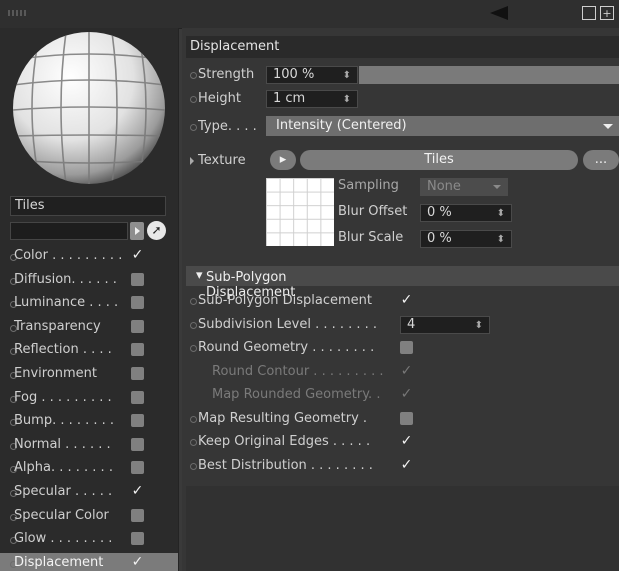 The width and height of the screenshot is (619, 571). Describe the element at coordinates (89, 108) in the screenshot. I see `material-preview` at that location.